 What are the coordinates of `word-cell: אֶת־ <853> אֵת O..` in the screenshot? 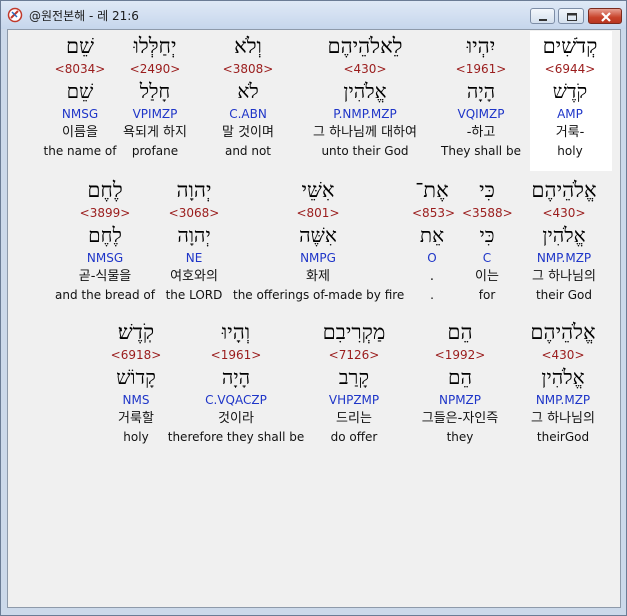 It's located at (434, 243).